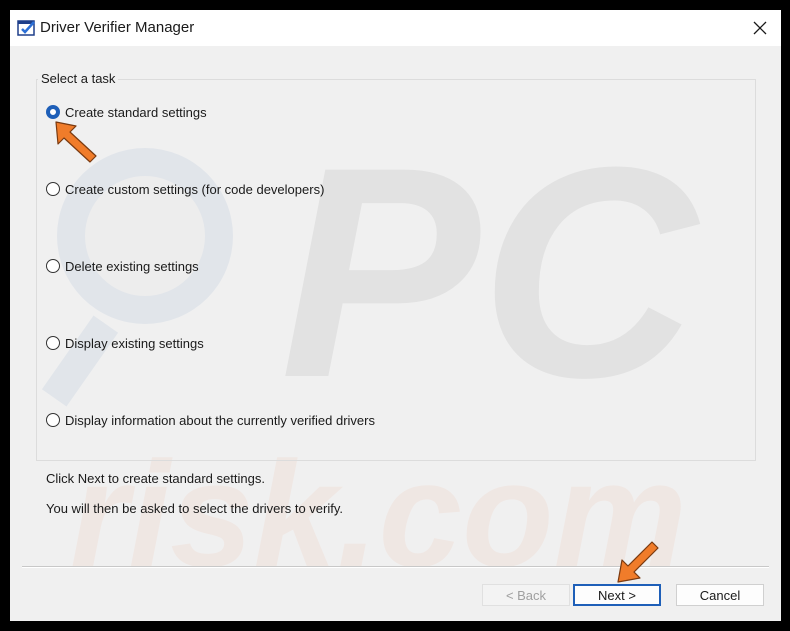 This screenshot has width=790, height=631. I want to click on radio-display-existing: Display existing settings, so click(125, 343).